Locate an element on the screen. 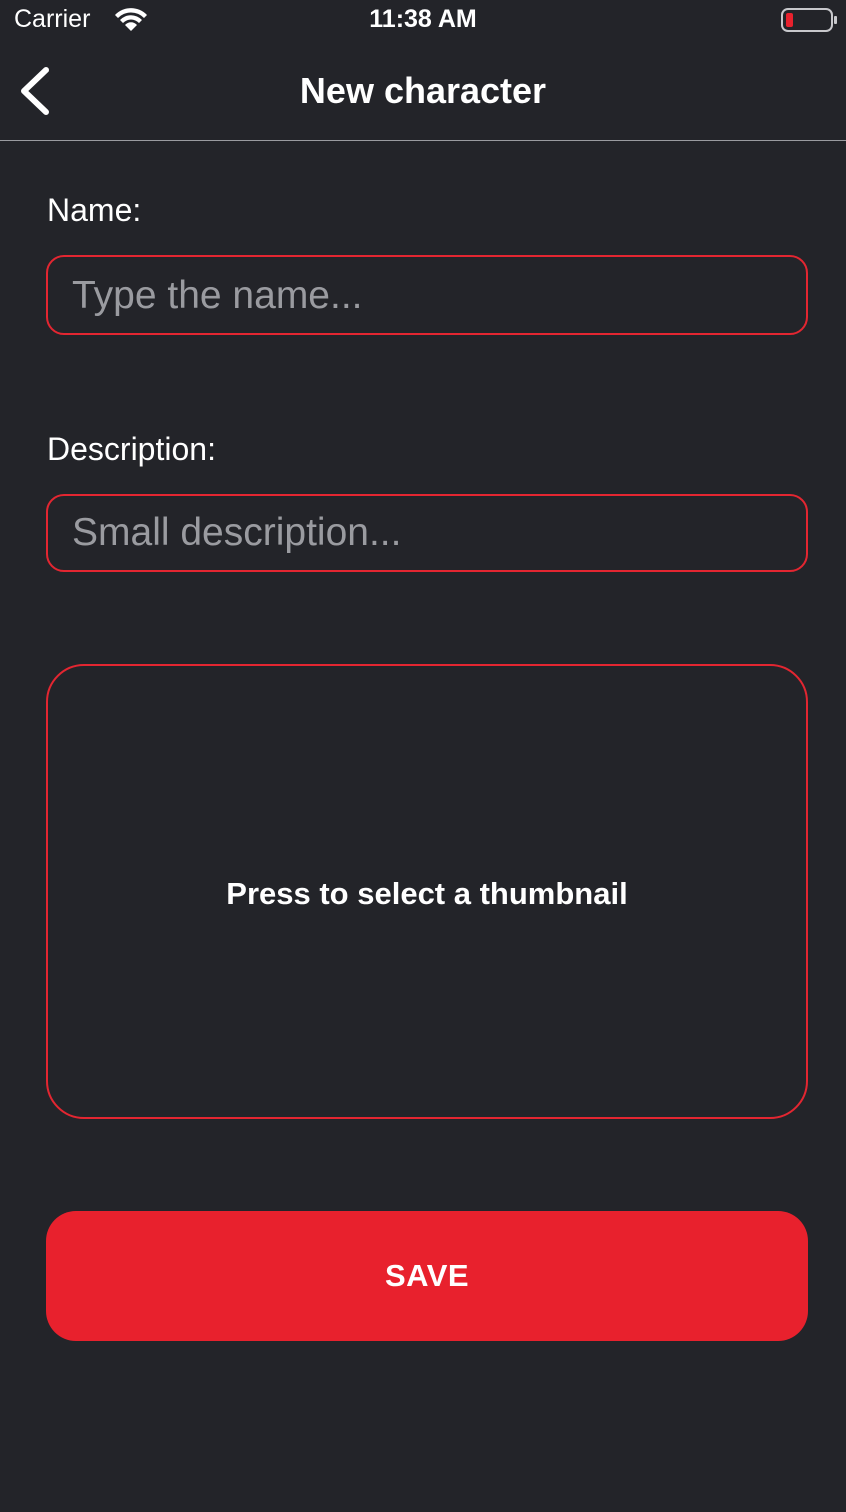 This screenshot has width=846, height=1512. page-title: New character is located at coordinates (423, 90).